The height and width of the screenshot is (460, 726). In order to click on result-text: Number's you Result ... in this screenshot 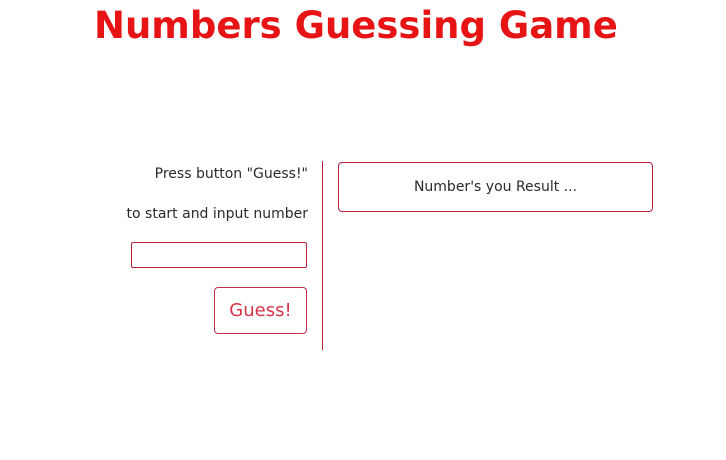, I will do `click(495, 187)`.